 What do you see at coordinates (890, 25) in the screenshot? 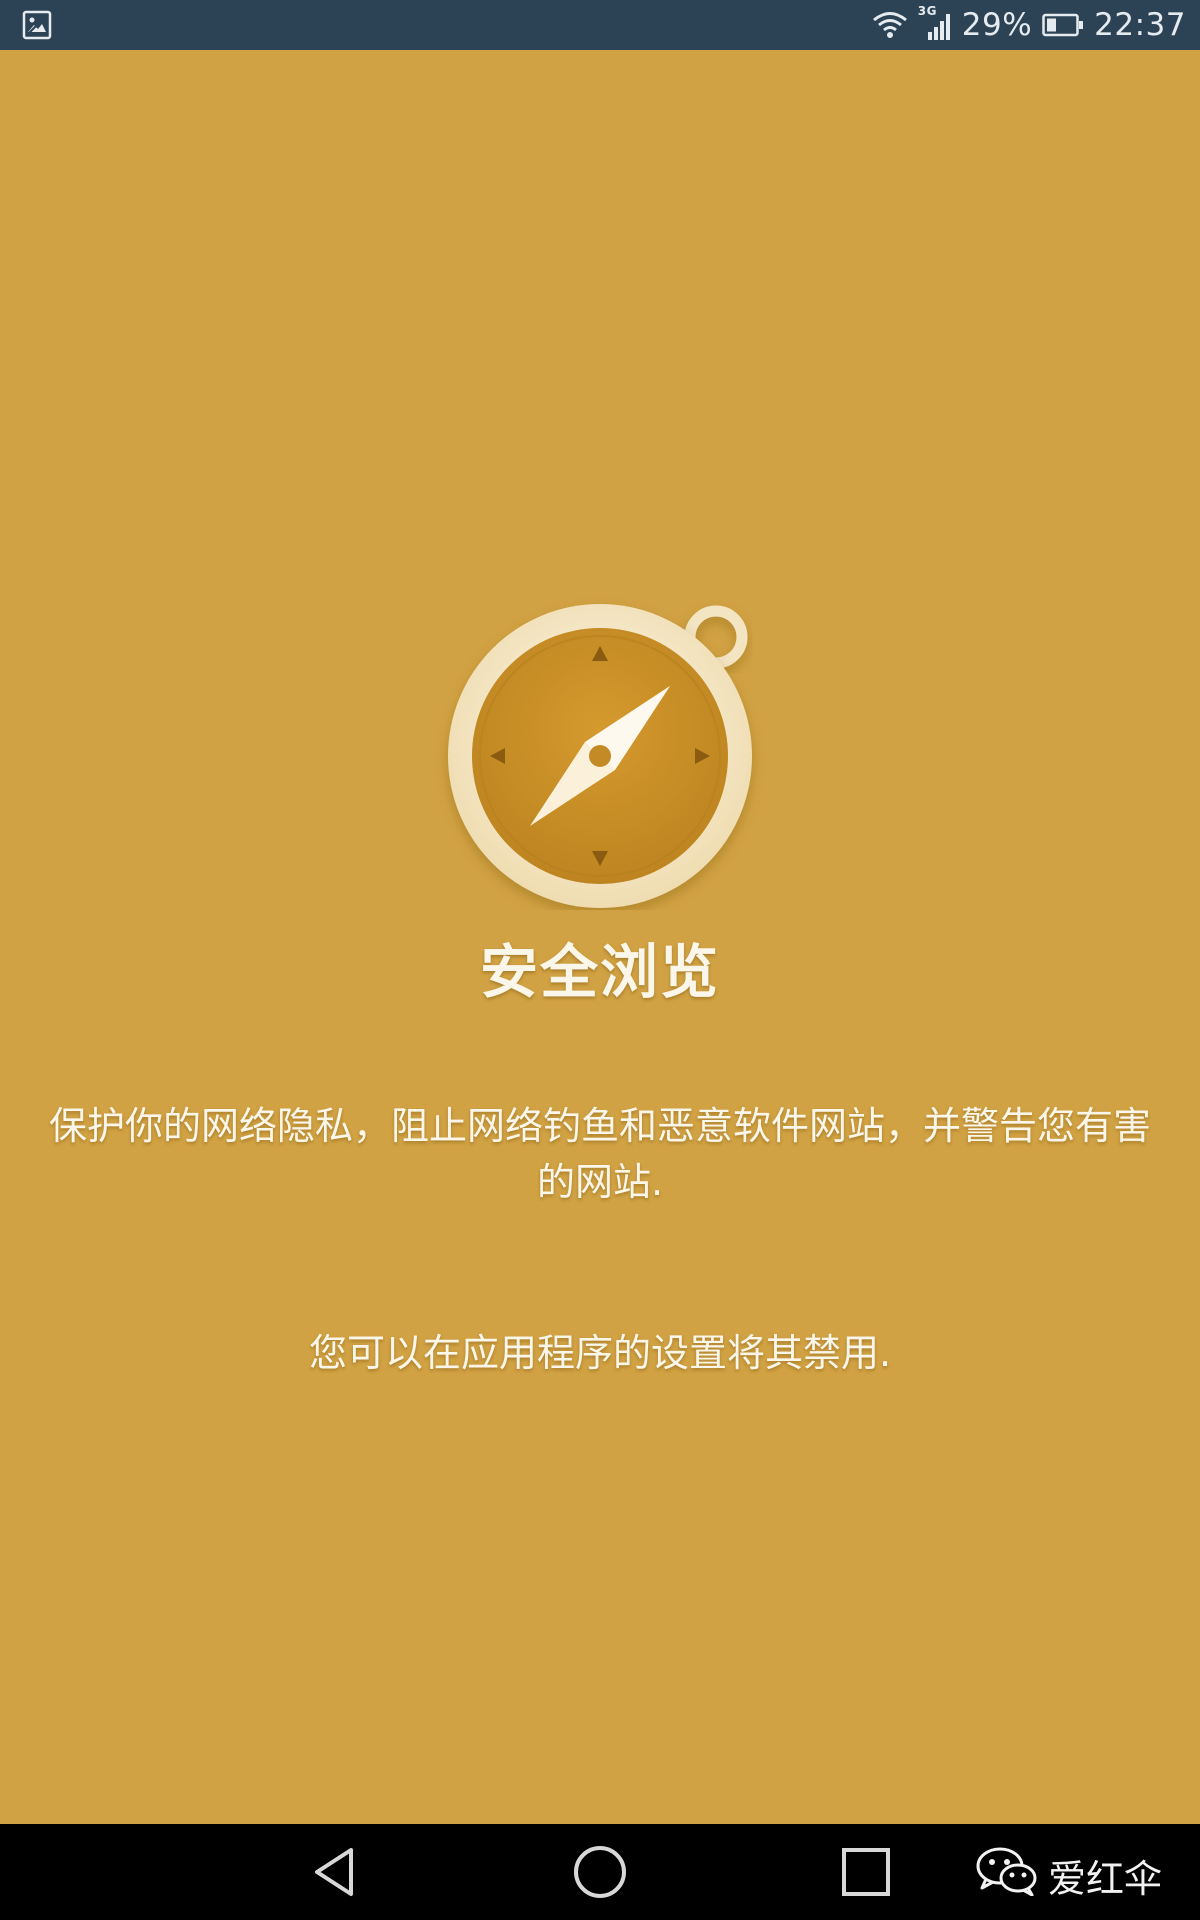
I see `wifi-icon` at bounding box center [890, 25].